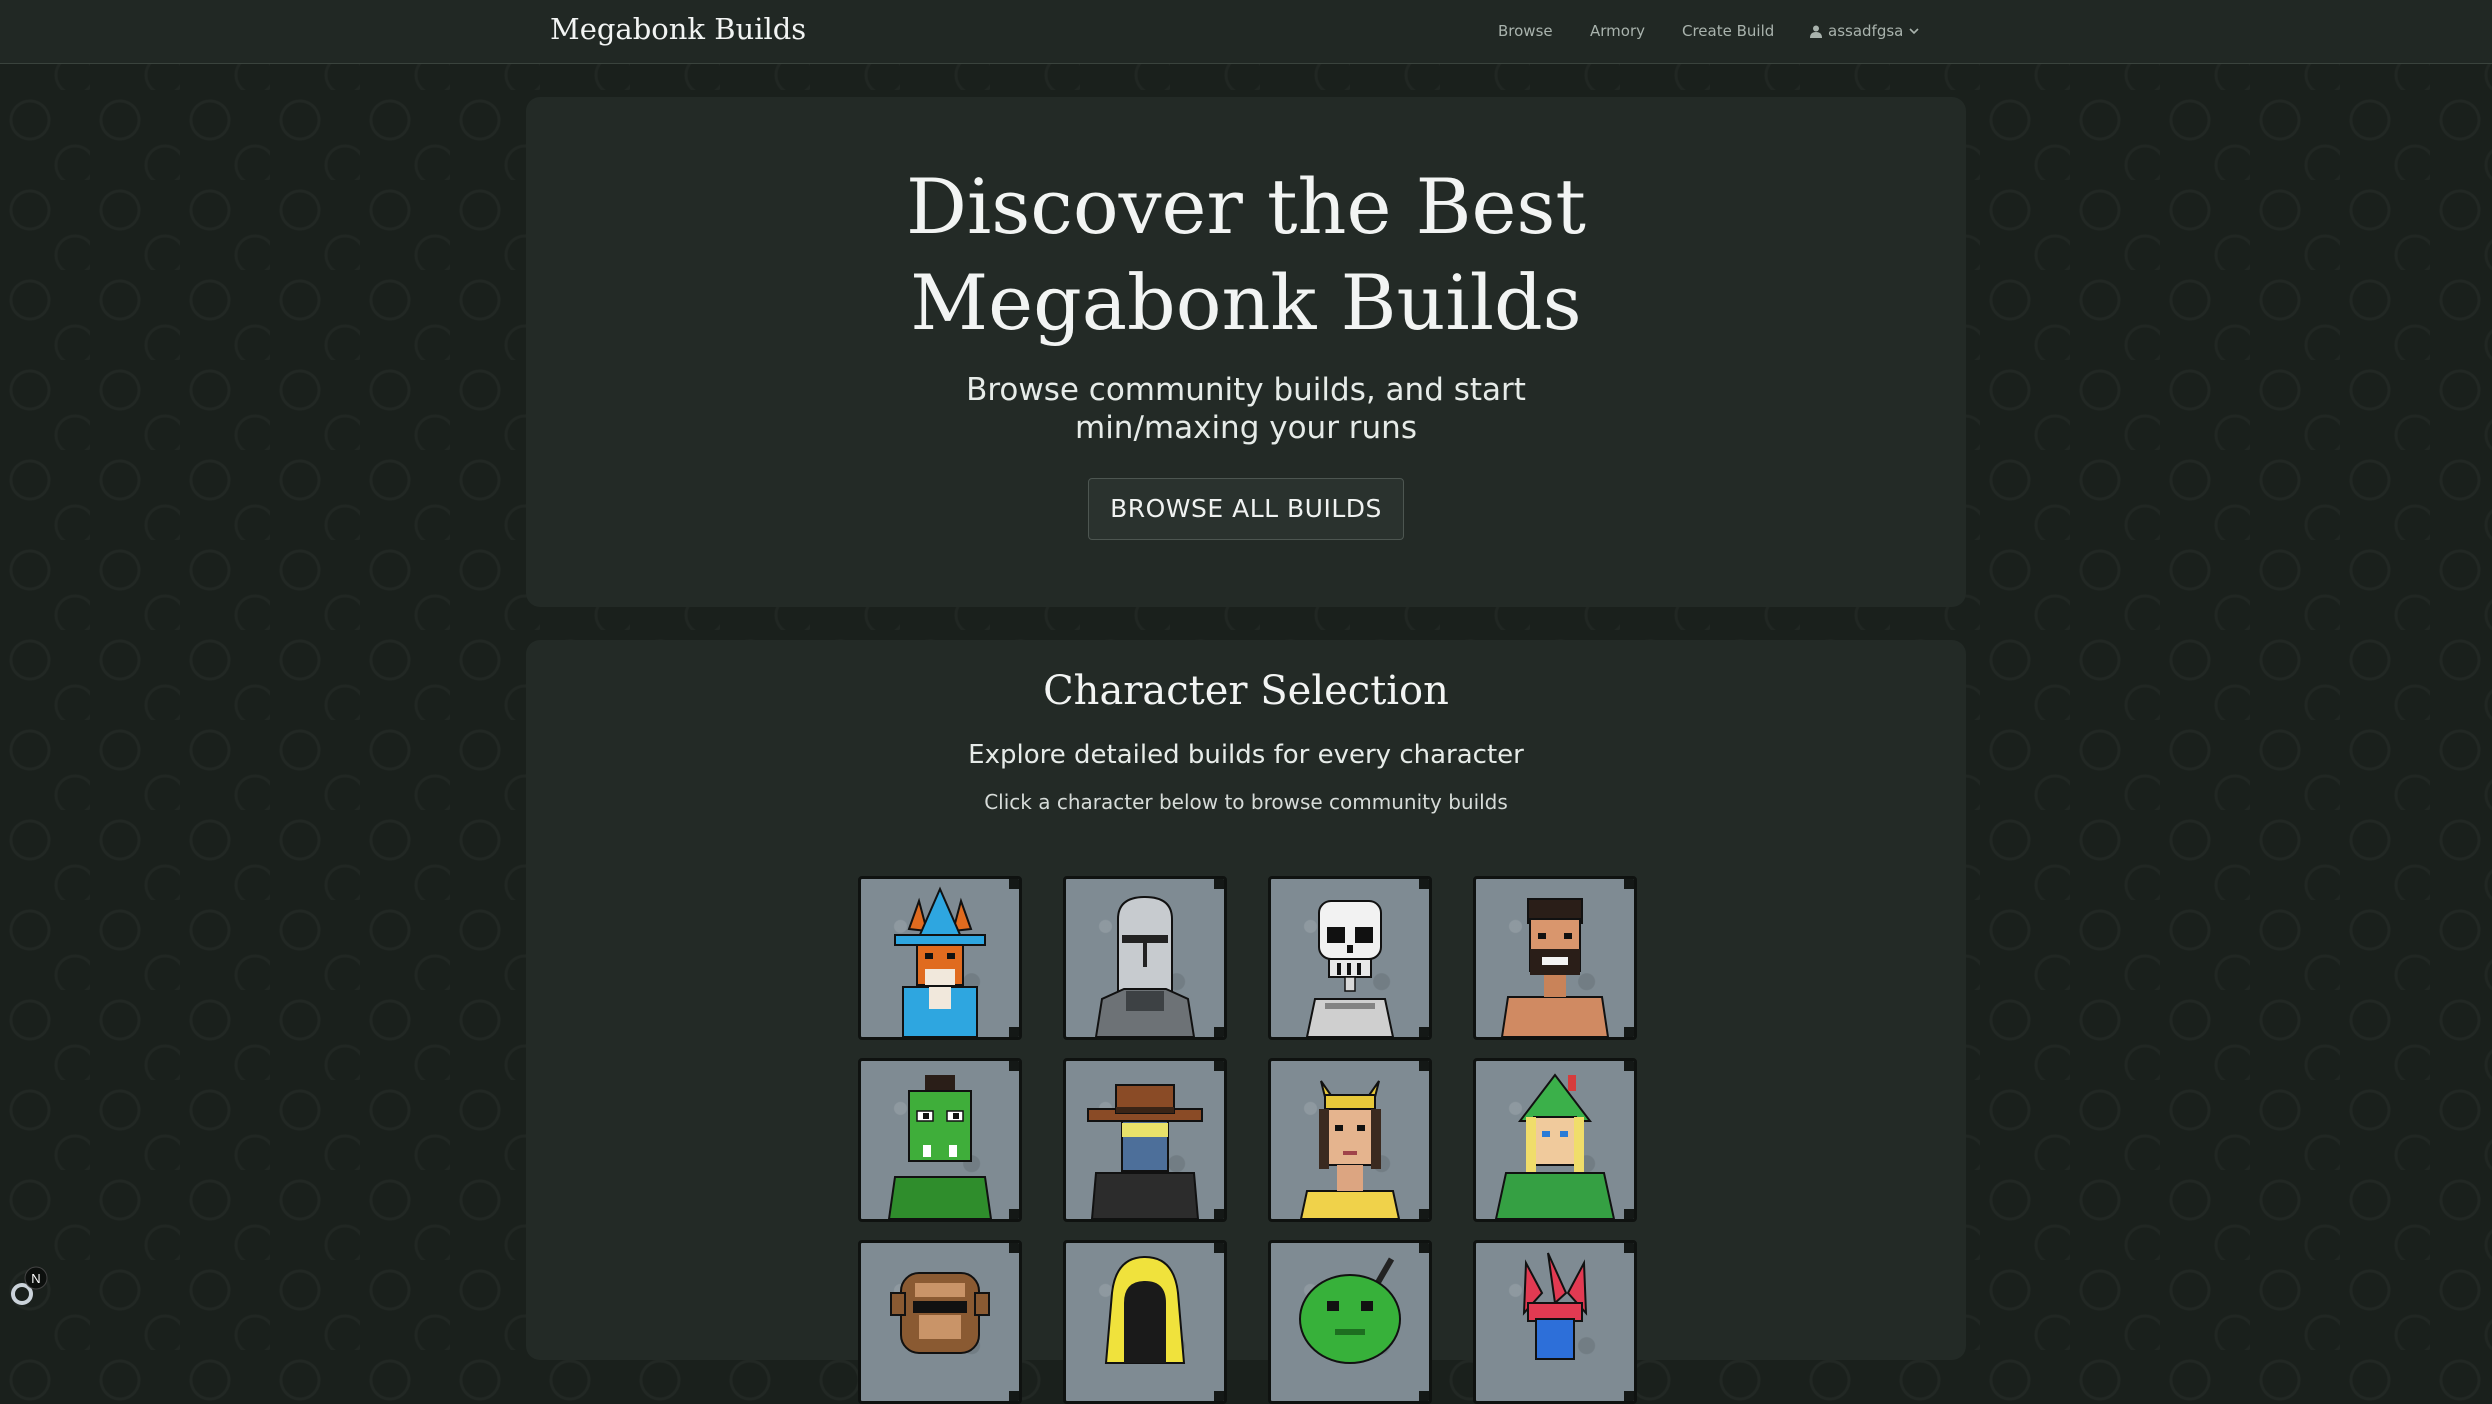 The width and height of the screenshot is (2492, 1404). I want to click on character-card-horned-warrior, so click(1350, 1140).